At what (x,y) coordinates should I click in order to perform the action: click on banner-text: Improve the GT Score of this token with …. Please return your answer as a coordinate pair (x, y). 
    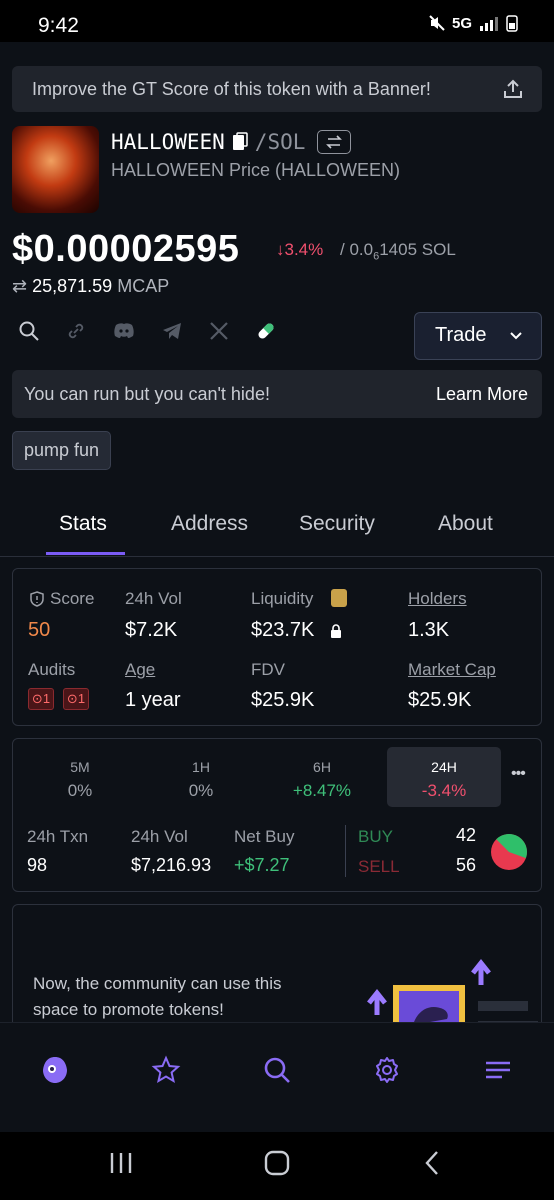
    Looking at the image, I should click on (231, 89).